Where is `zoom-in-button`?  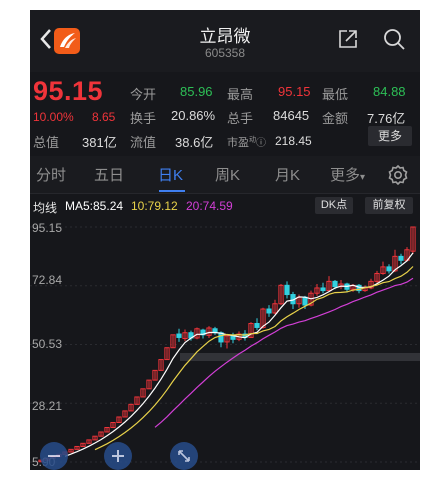 zoom-in-button is located at coordinates (118, 456).